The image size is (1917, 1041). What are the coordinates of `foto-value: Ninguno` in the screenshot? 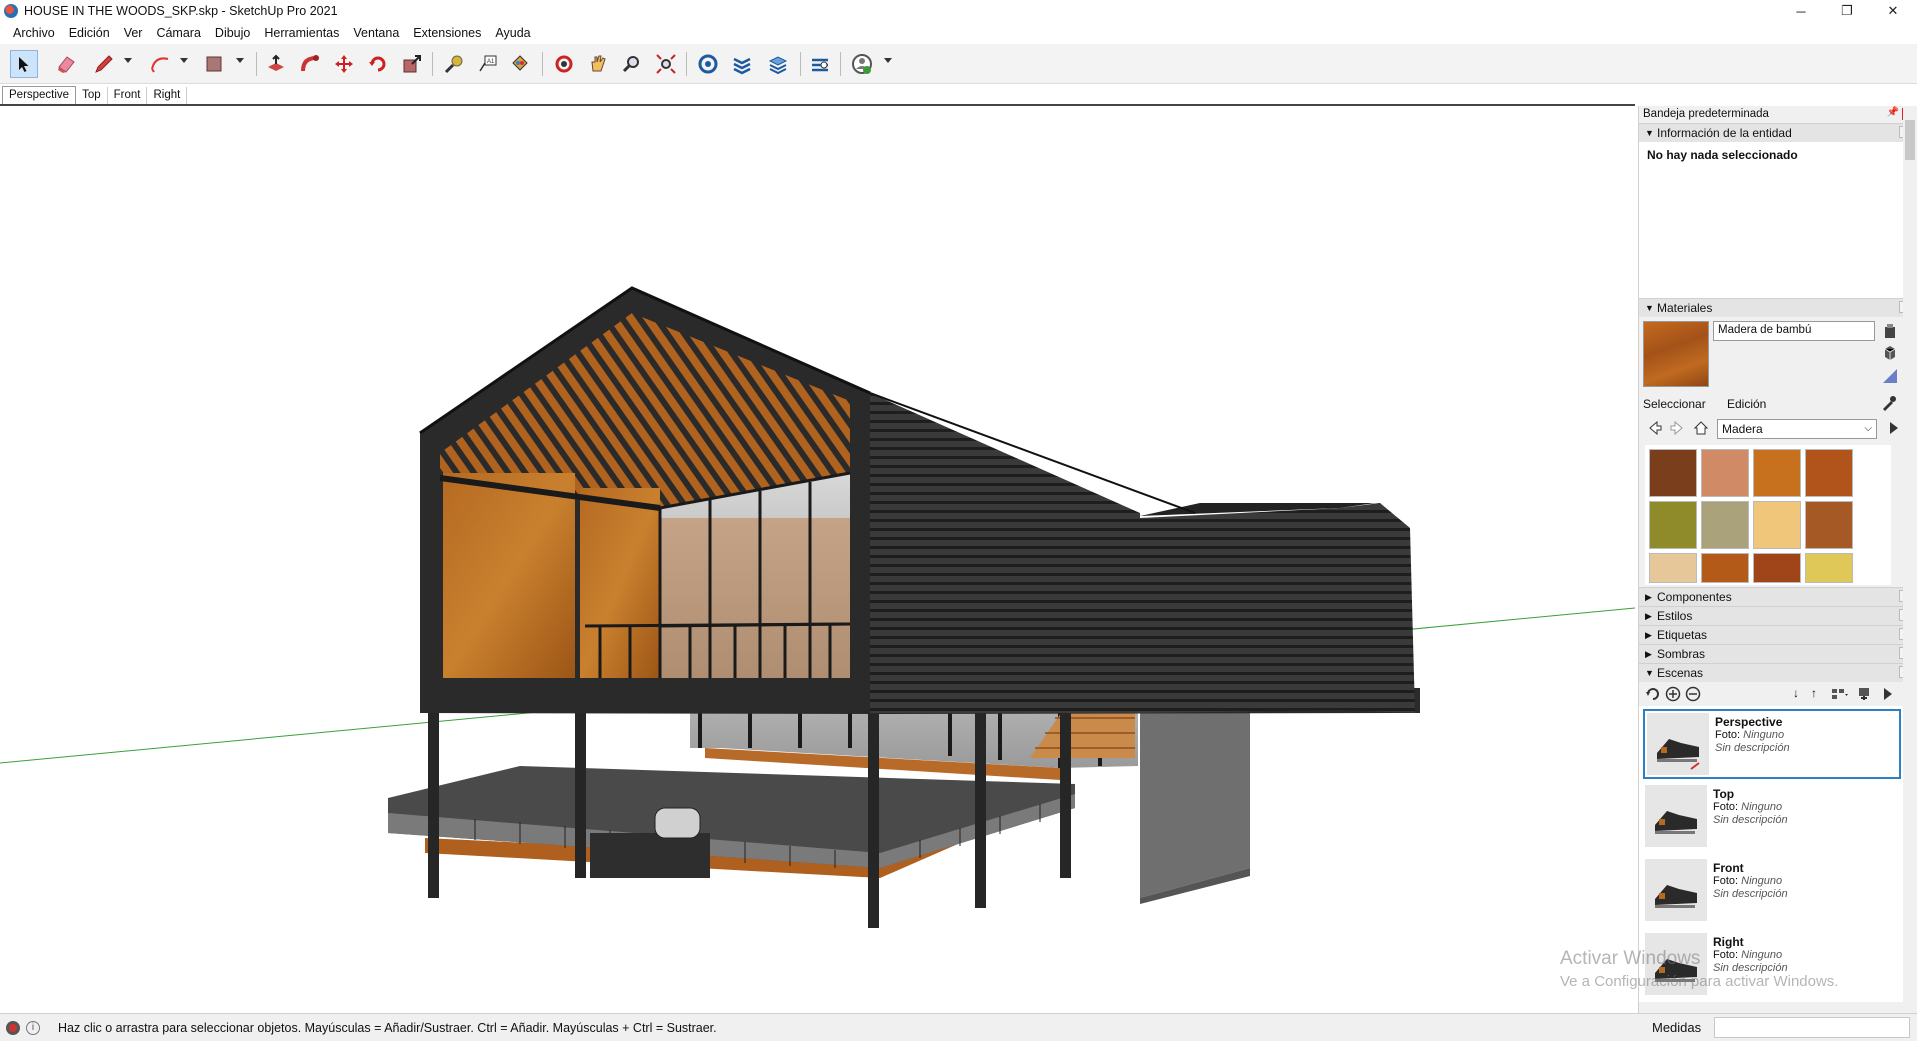 It's located at (1764, 735).